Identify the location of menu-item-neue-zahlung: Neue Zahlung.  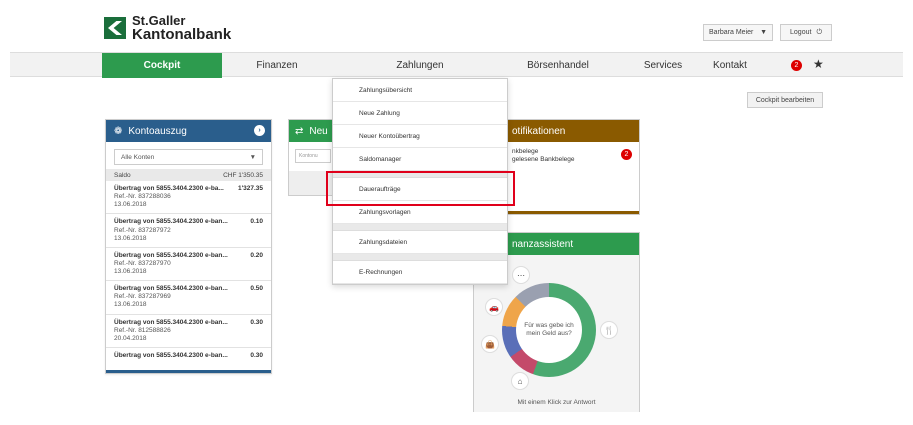
(420, 113).